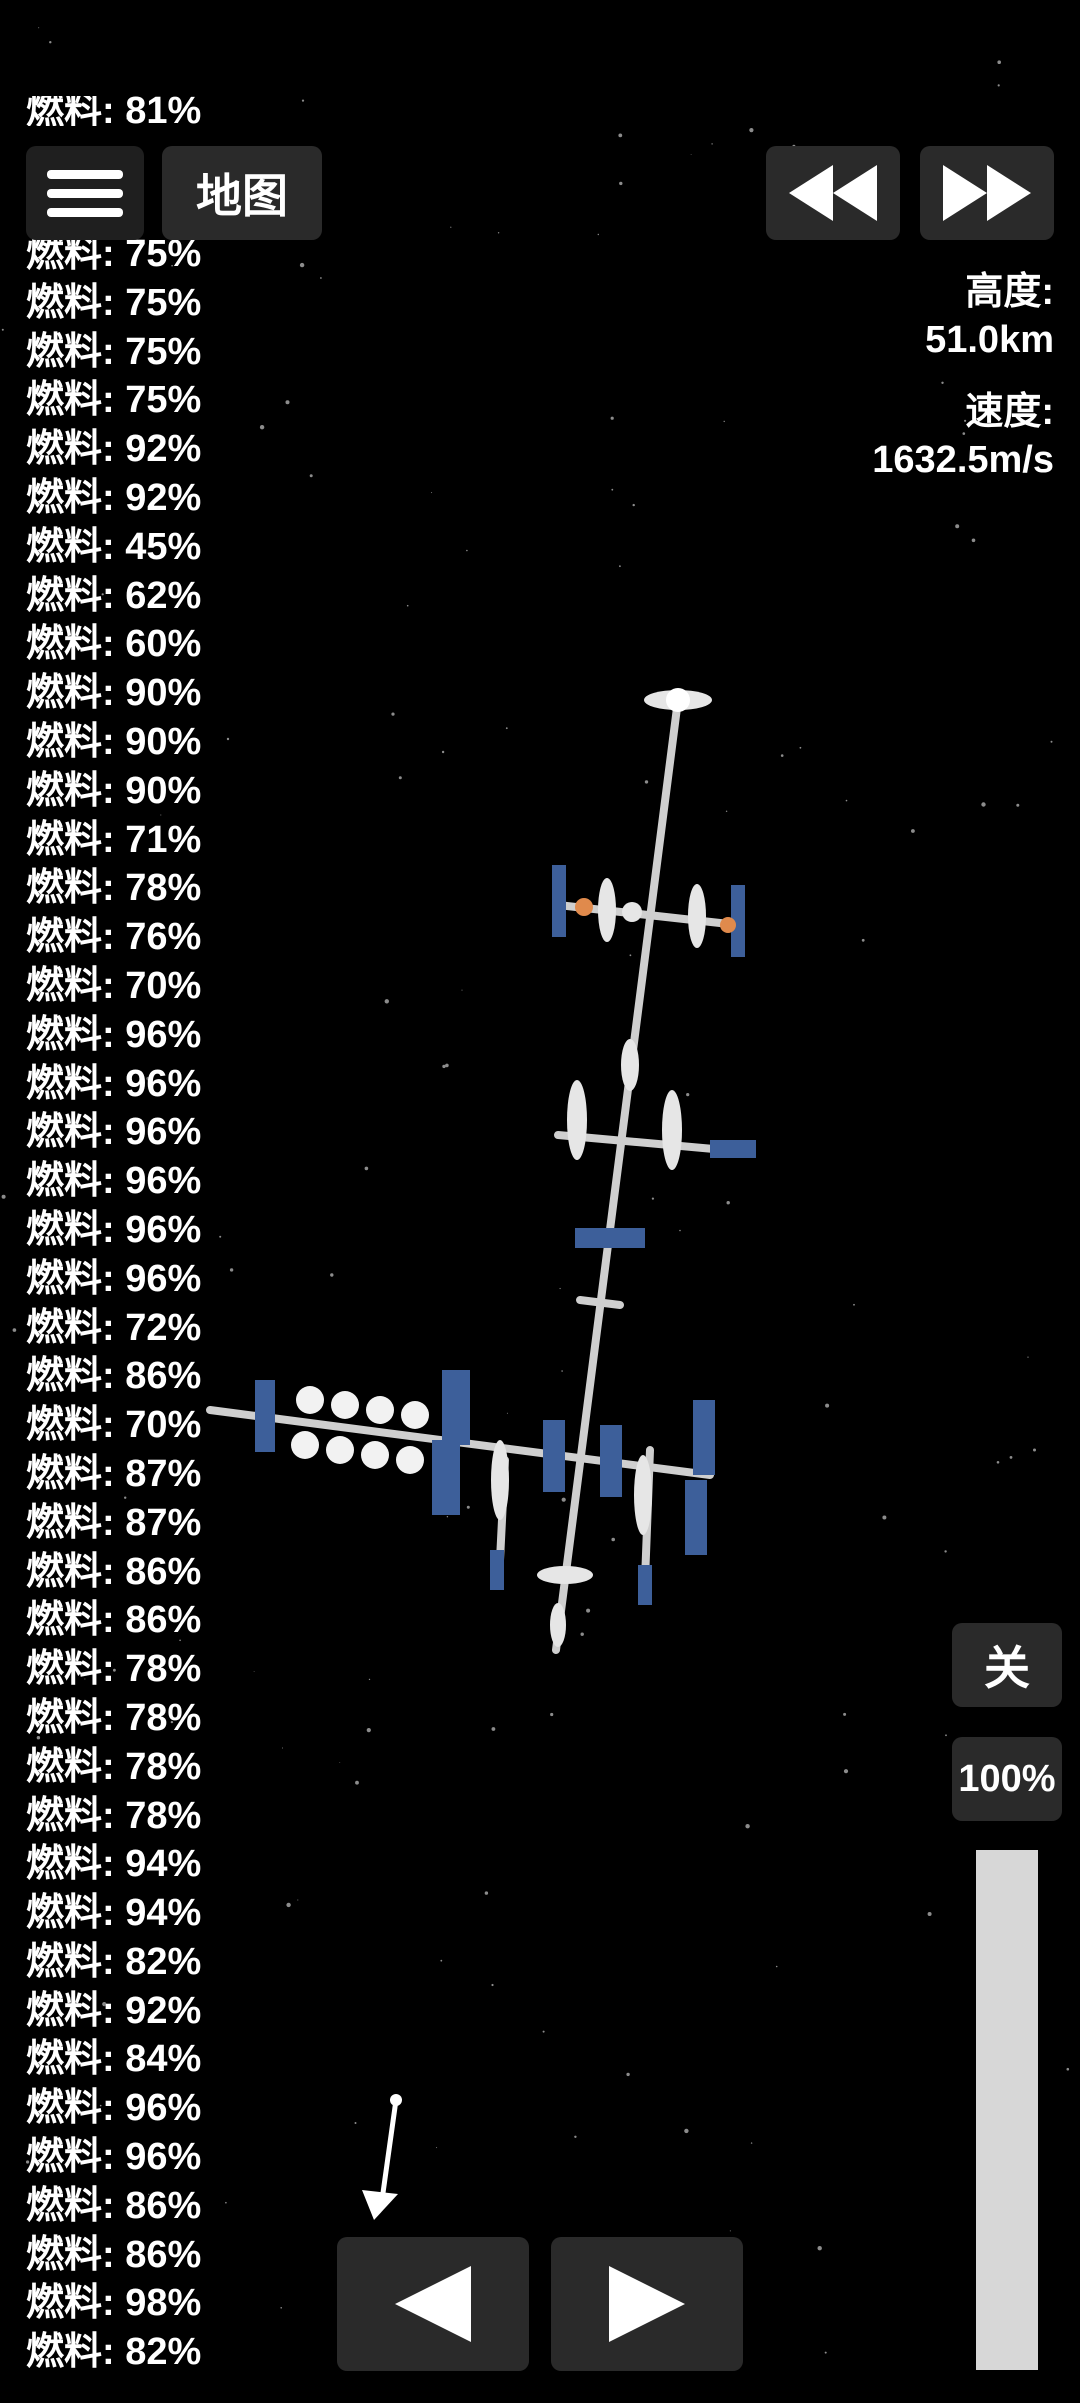 The width and height of the screenshot is (1080, 2403). What do you see at coordinates (833, 193) in the screenshot?
I see `rewind-button` at bounding box center [833, 193].